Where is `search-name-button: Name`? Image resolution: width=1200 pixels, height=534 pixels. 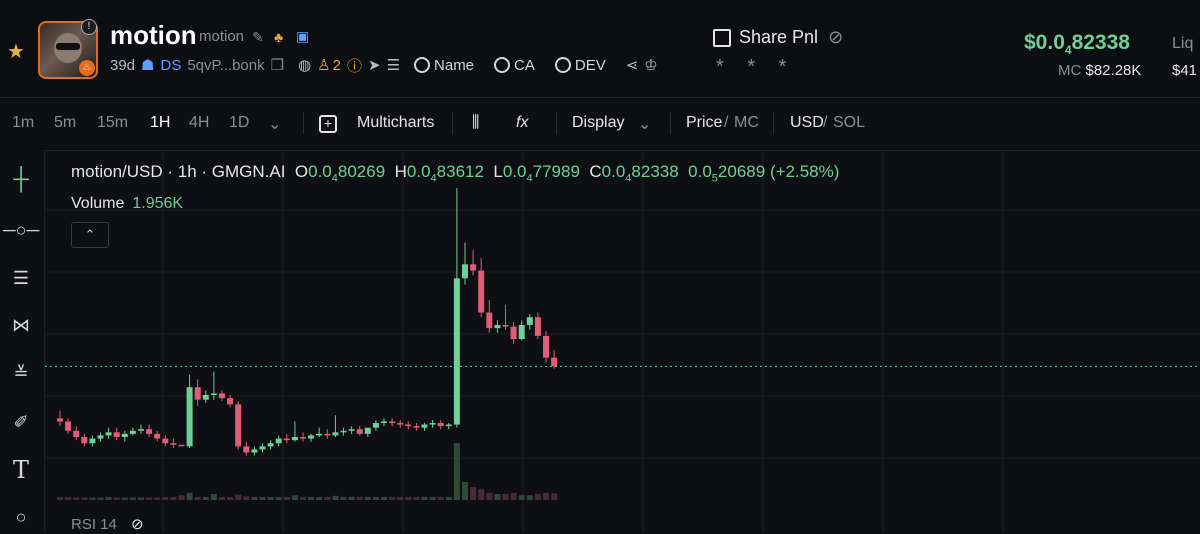 search-name-button: Name is located at coordinates (447, 65).